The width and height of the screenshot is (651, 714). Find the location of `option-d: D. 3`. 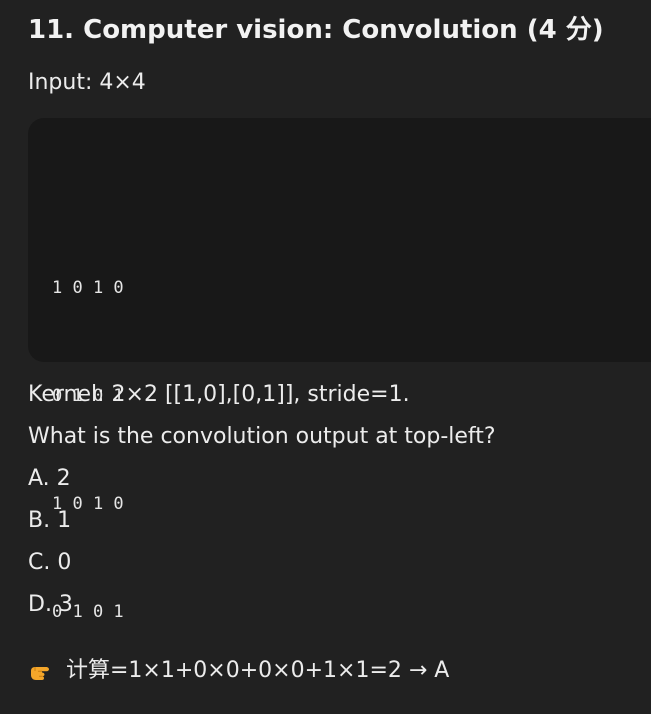

option-d: D. 3 is located at coordinates (50, 604).